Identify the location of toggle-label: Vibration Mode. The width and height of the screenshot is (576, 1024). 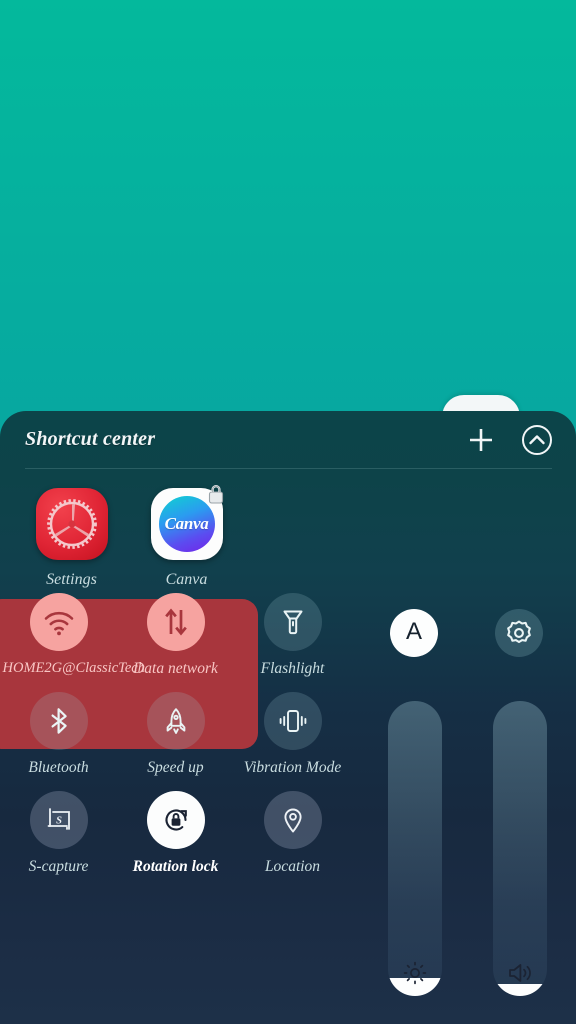
(292, 767).